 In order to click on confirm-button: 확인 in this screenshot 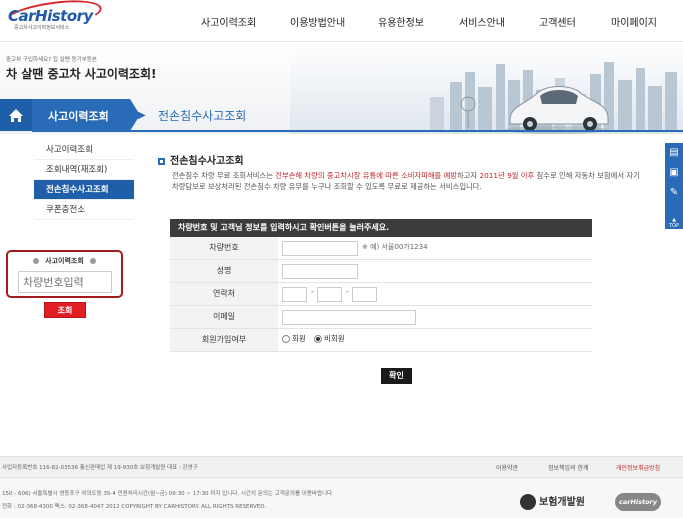, I will do `click(396, 376)`.